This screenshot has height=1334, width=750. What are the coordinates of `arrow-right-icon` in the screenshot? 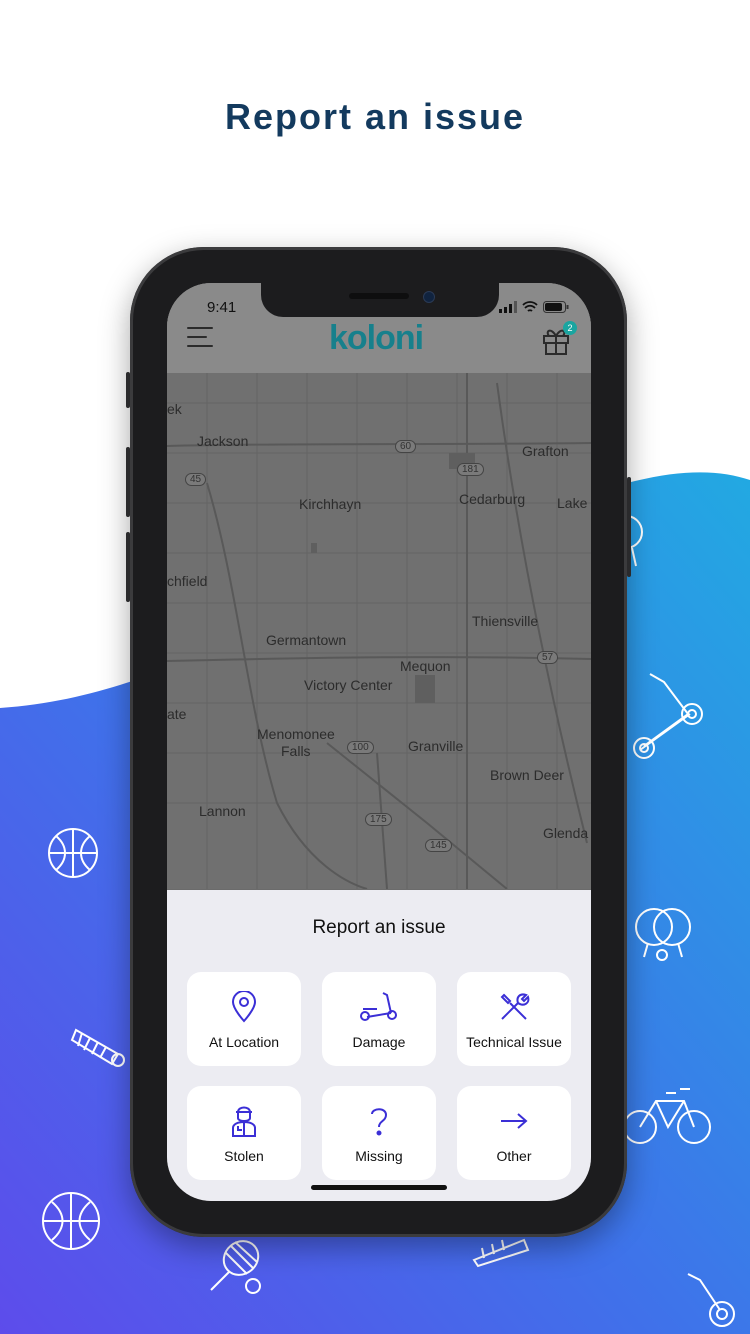 It's located at (514, 1121).